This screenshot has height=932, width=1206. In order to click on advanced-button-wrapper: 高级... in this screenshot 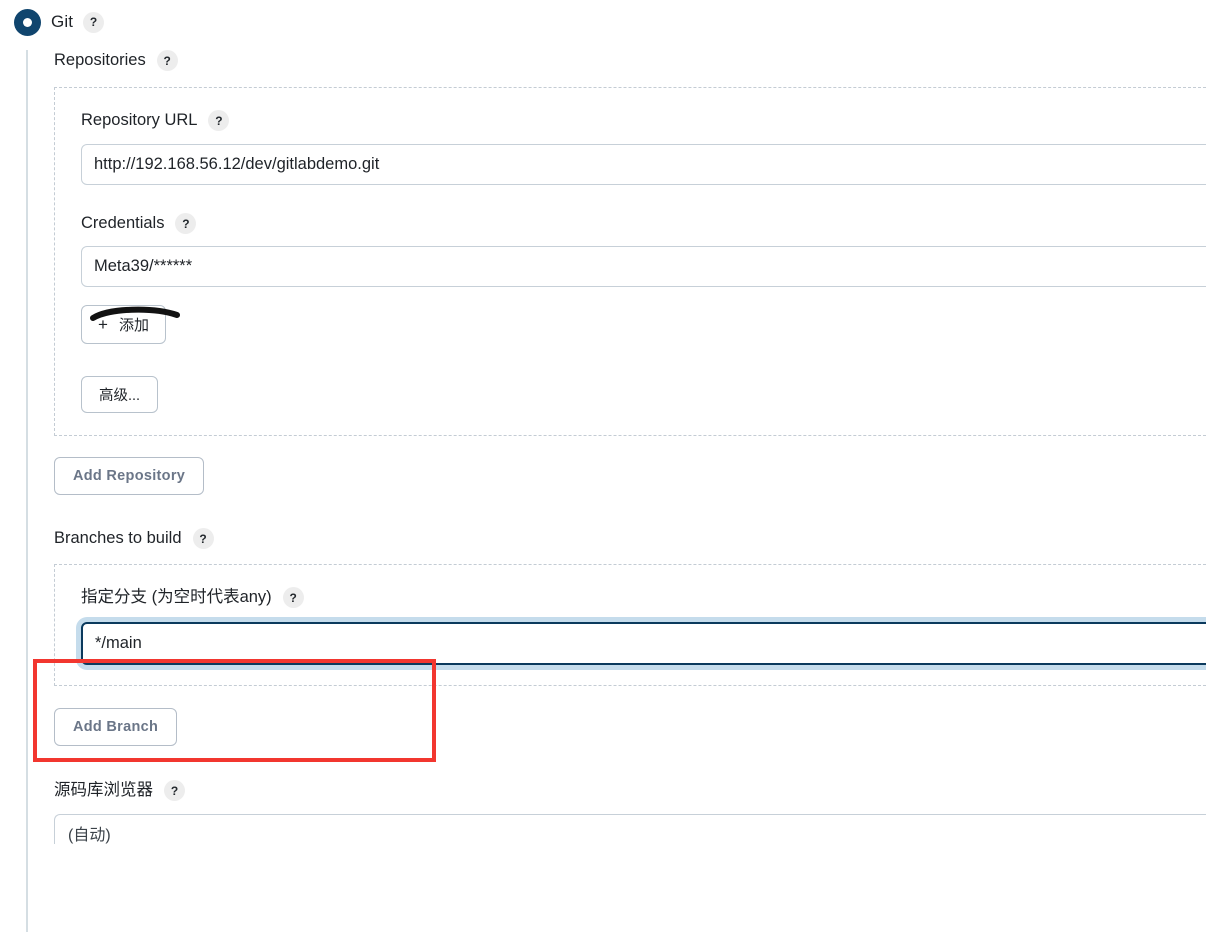, I will do `click(643, 394)`.